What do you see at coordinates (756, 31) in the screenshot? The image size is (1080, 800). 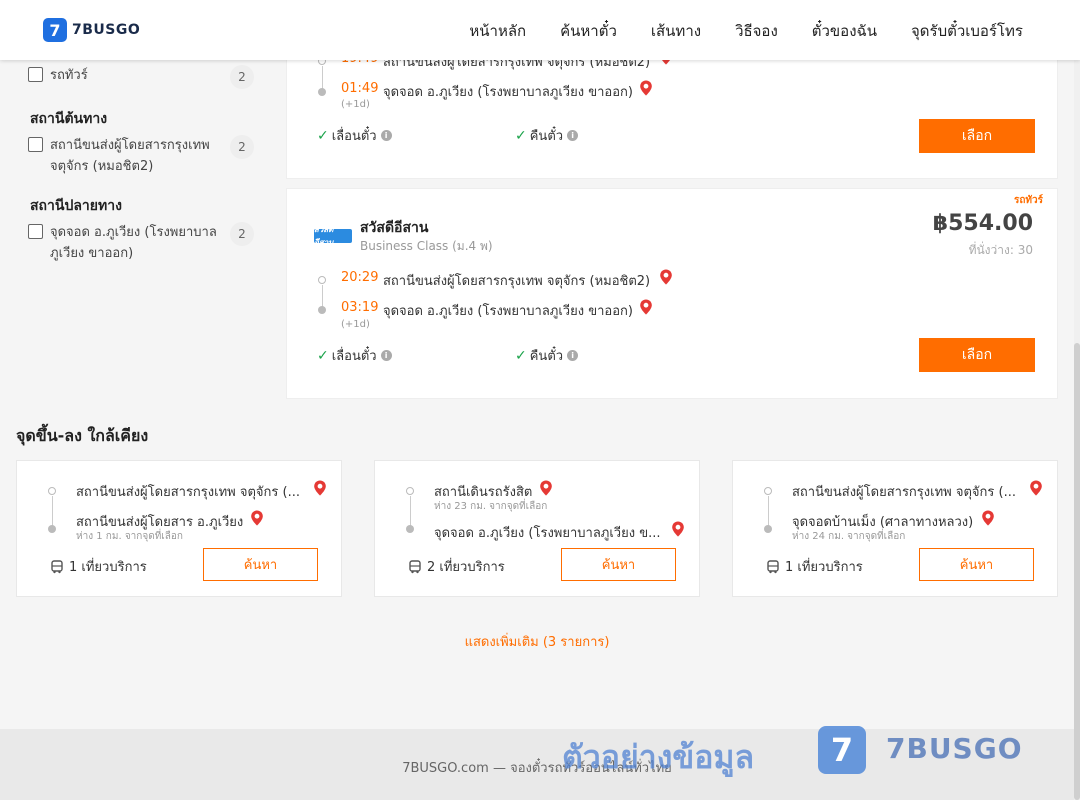 I see `nav-how-to-book: วิธีจอง` at bounding box center [756, 31].